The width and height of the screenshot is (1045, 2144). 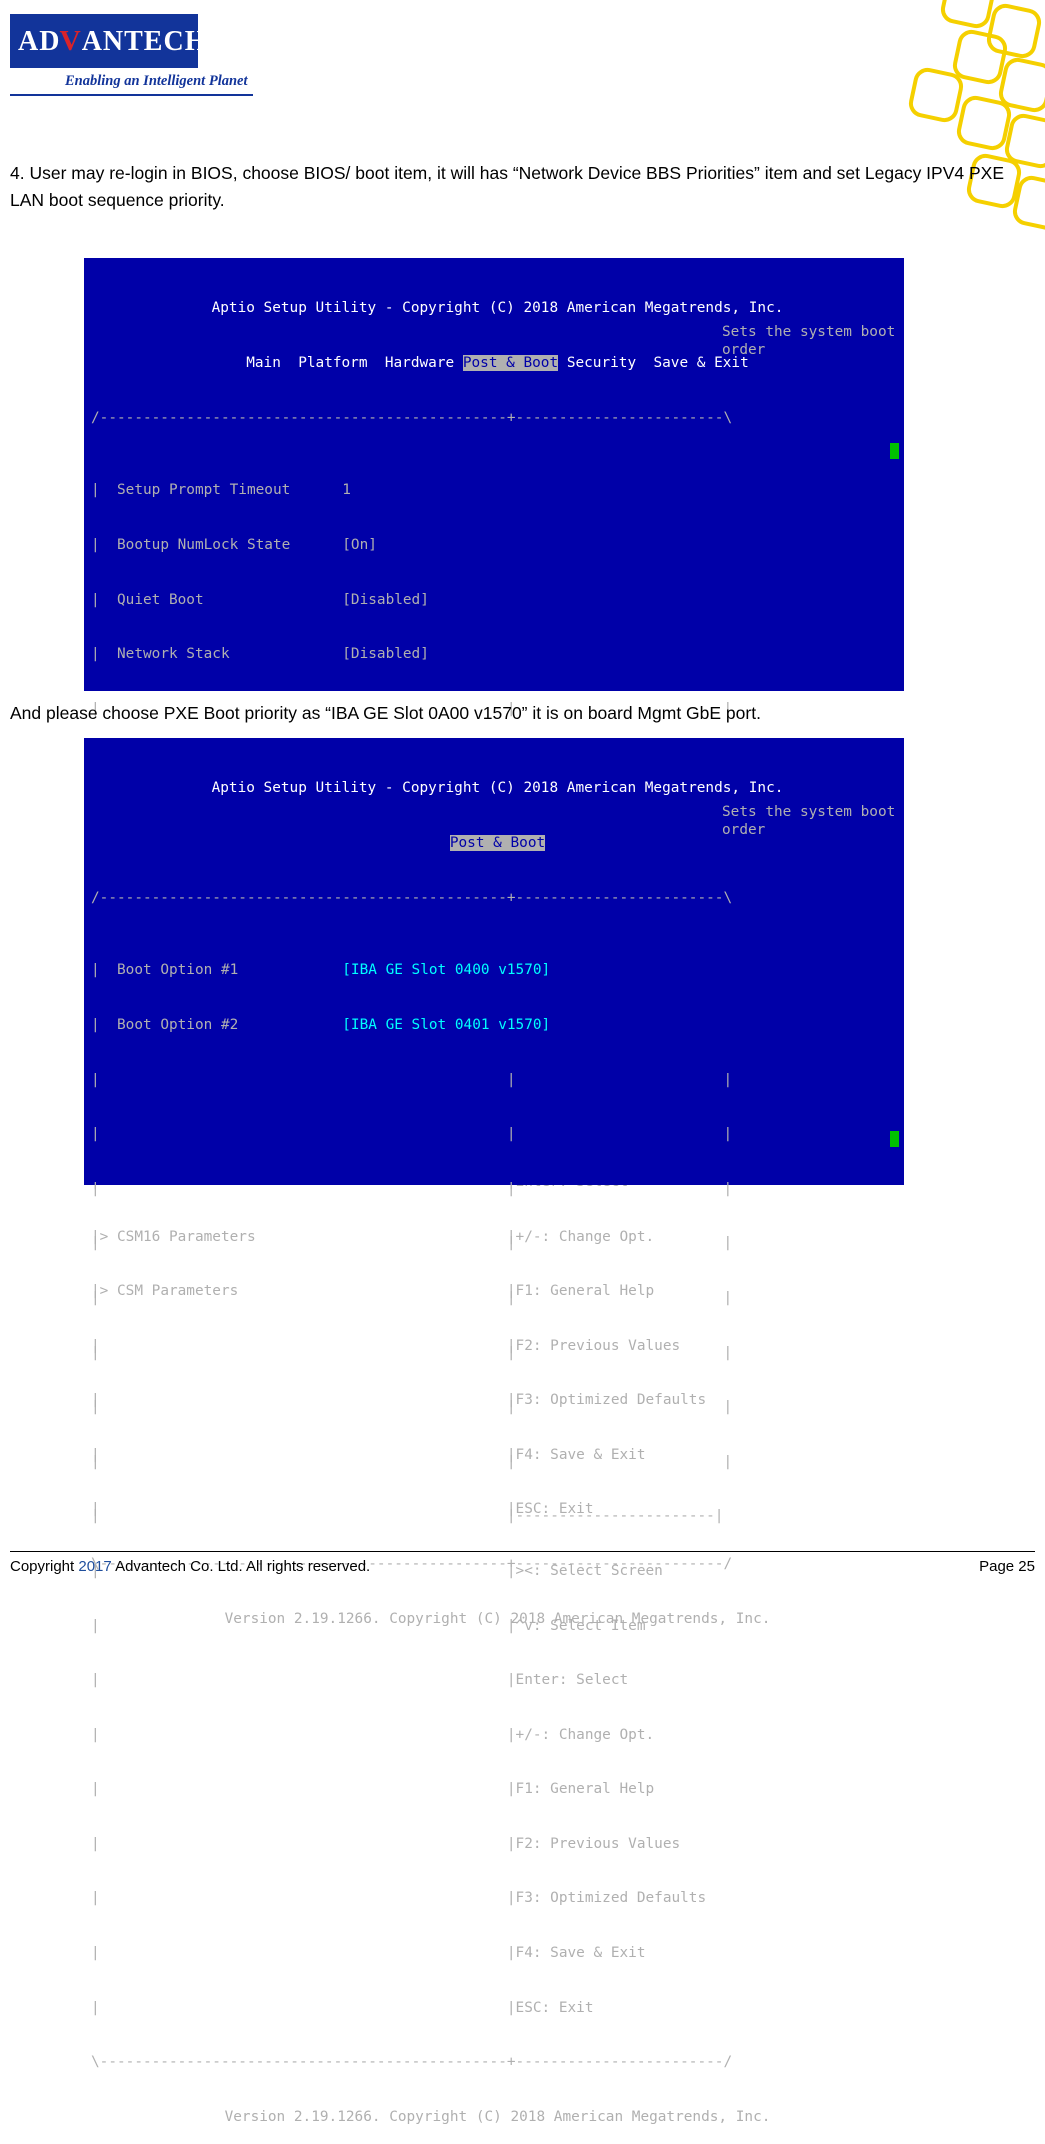 I want to click on bios2-row-blank-3: | | |, so click(x=412, y=1188).